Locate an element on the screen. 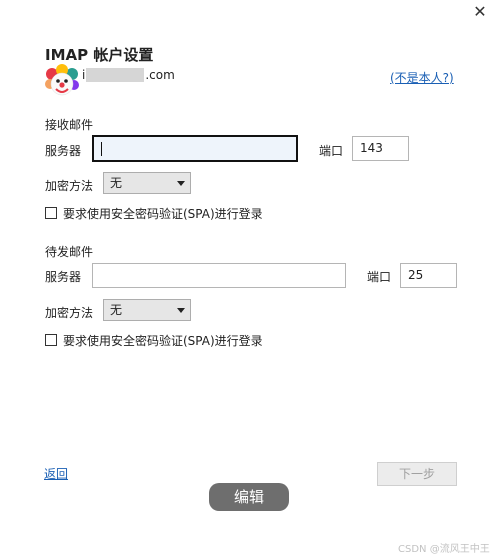 The width and height of the screenshot is (496, 559). close-button: ✕ is located at coordinates (480, 12).